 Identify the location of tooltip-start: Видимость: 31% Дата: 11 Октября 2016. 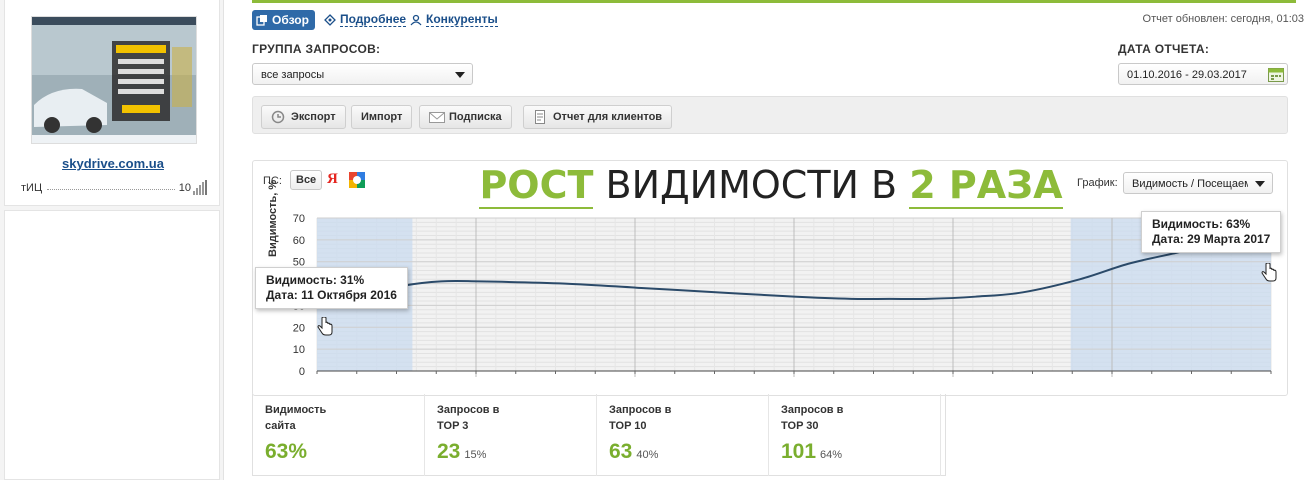
(331, 288).